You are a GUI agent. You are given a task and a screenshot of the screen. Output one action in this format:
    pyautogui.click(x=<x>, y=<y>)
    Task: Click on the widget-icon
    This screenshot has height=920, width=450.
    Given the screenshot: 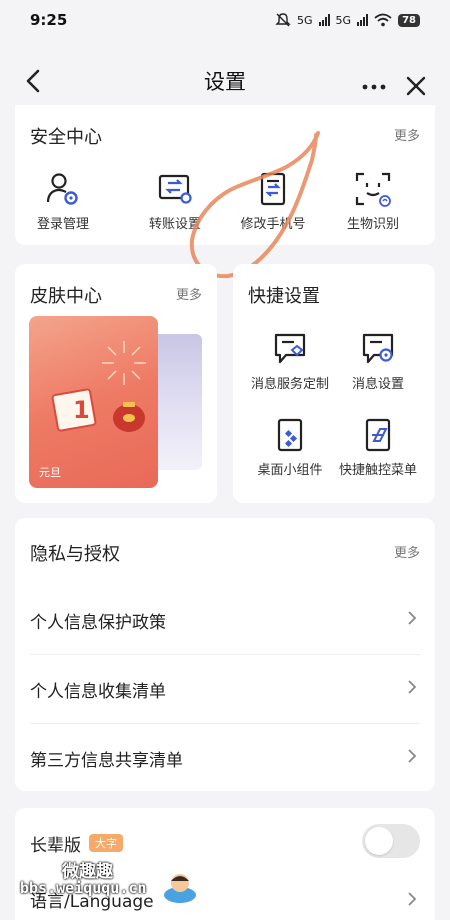 What is the action you would take?
    pyautogui.click(x=290, y=435)
    